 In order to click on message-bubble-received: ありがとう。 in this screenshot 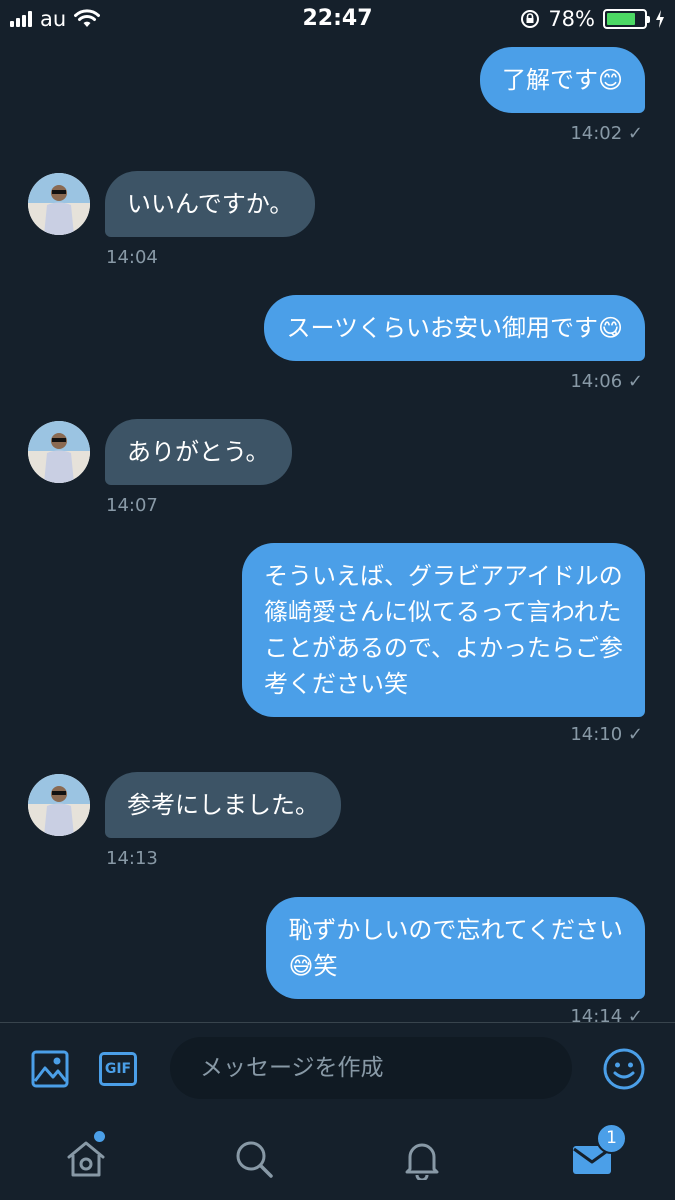, I will do `click(198, 452)`.